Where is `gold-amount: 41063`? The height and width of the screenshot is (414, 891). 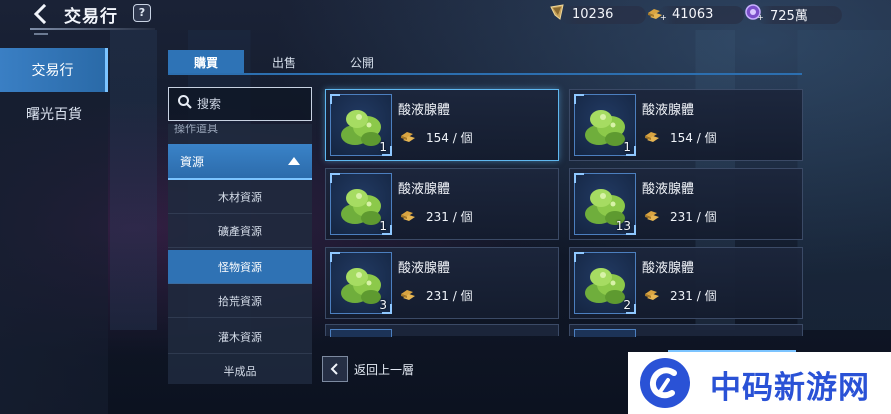 gold-amount: 41063 is located at coordinates (693, 14).